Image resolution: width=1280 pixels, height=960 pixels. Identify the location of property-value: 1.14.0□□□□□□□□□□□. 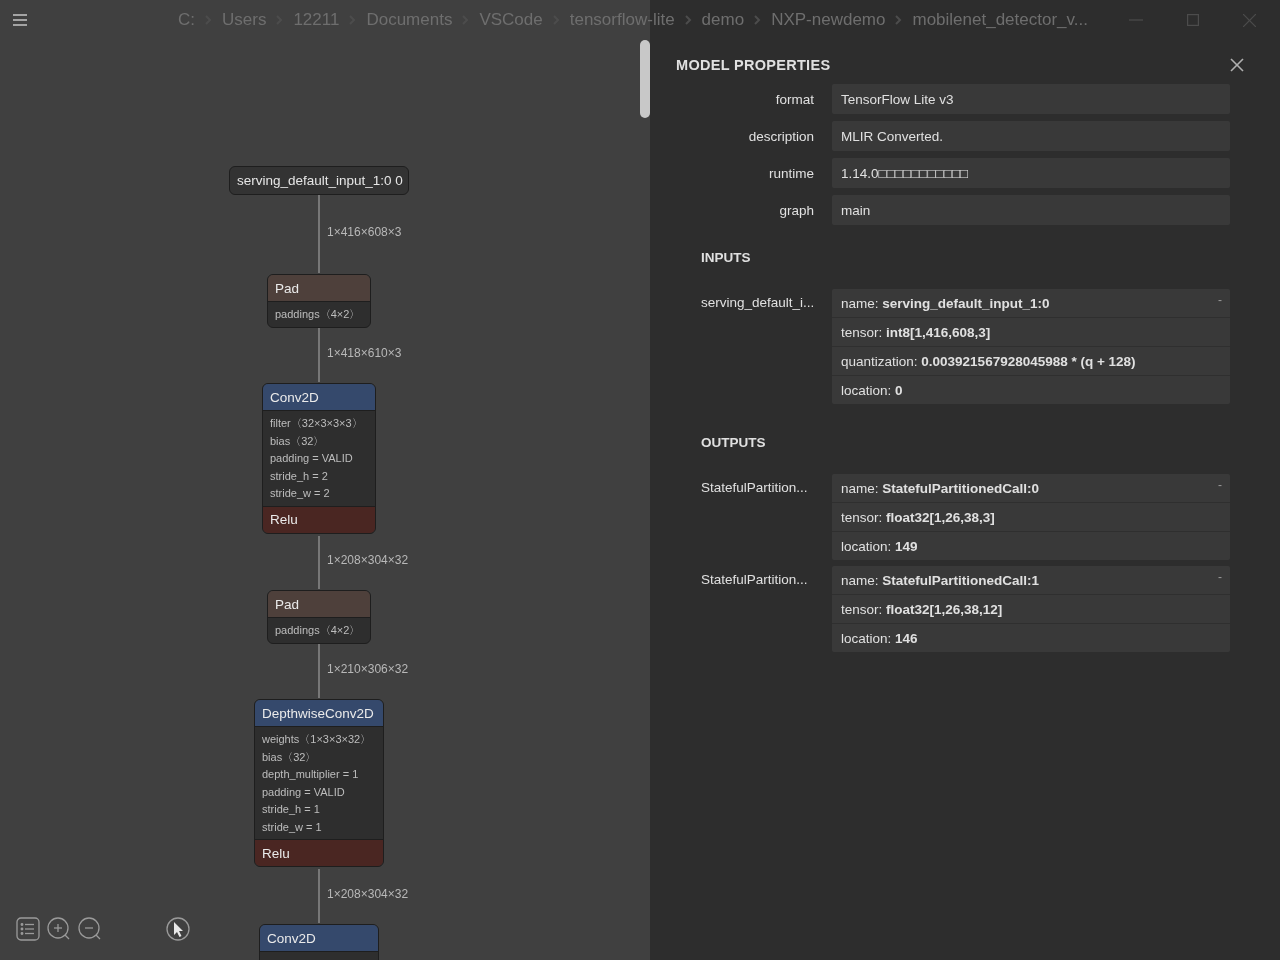
(1031, 173).